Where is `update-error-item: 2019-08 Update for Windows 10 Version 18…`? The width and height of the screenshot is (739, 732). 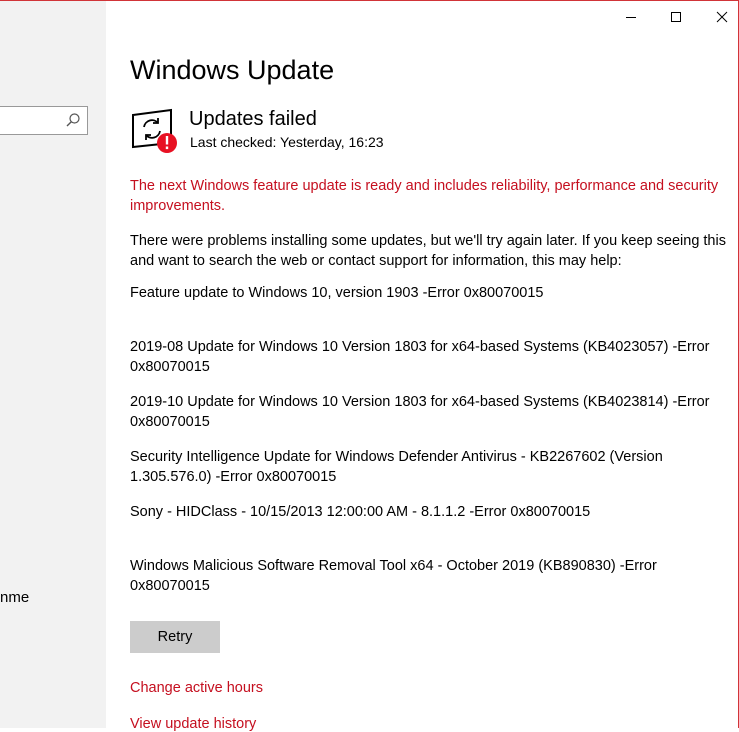 update-error-item: 2019-08 Update for Windows 10 Version 18… is located at coordinates (420, 357).